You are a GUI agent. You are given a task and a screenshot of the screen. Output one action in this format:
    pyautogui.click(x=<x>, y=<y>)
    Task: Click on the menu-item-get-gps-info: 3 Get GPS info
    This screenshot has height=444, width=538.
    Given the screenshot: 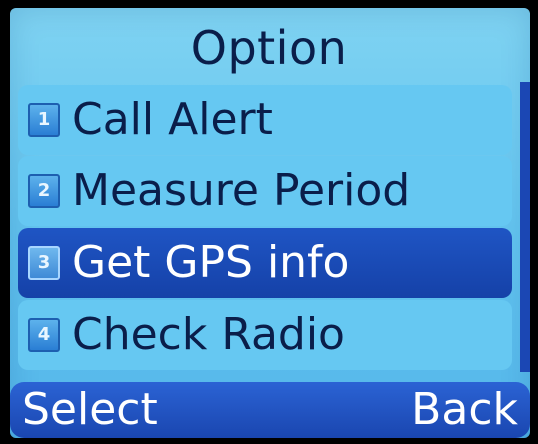 What is the action you would take?
    pyautogui.click(x=265, y=263)
    